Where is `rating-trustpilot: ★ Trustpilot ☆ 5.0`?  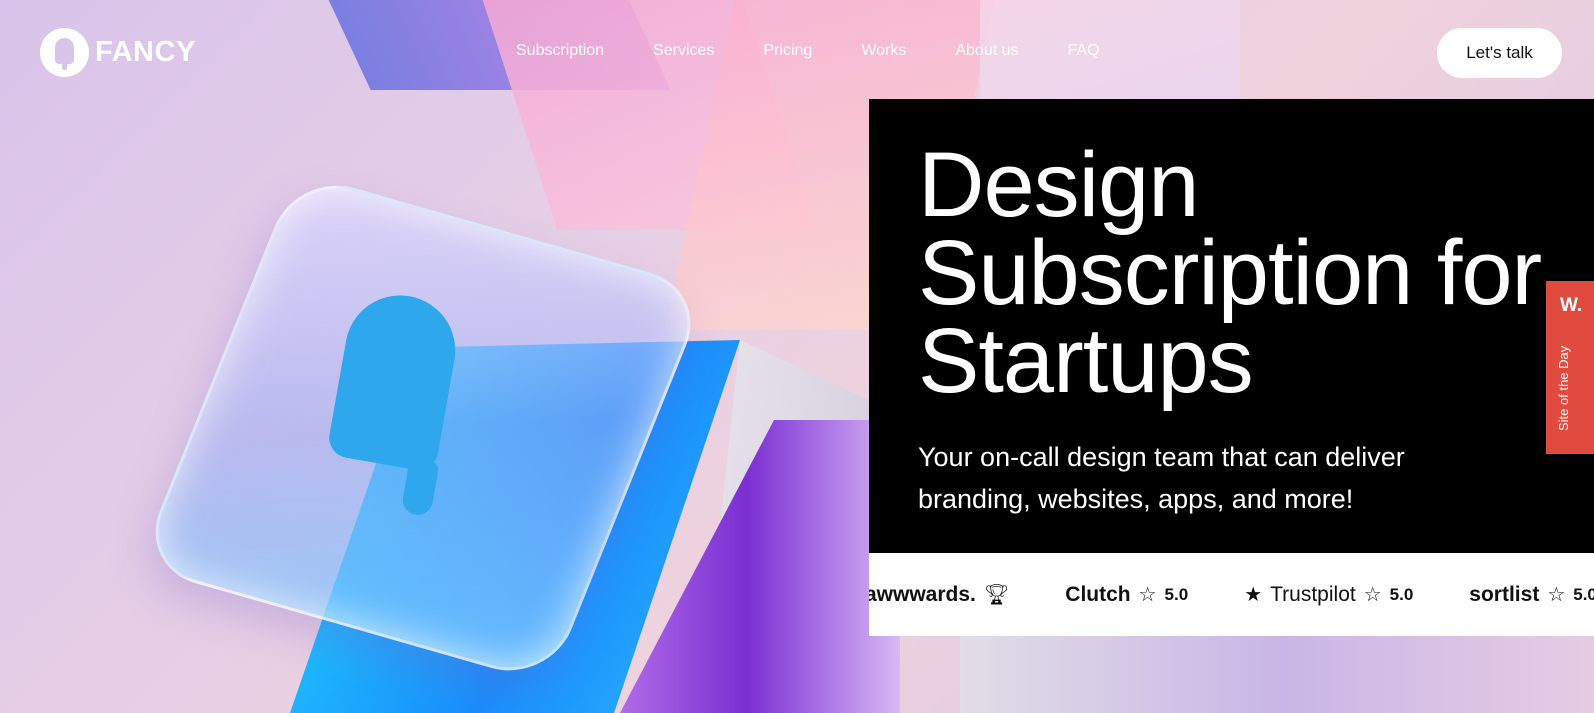
rating-trustpilot: ★ Trustpilot ☆ 5.0 is located at coordinates (1328, 594).